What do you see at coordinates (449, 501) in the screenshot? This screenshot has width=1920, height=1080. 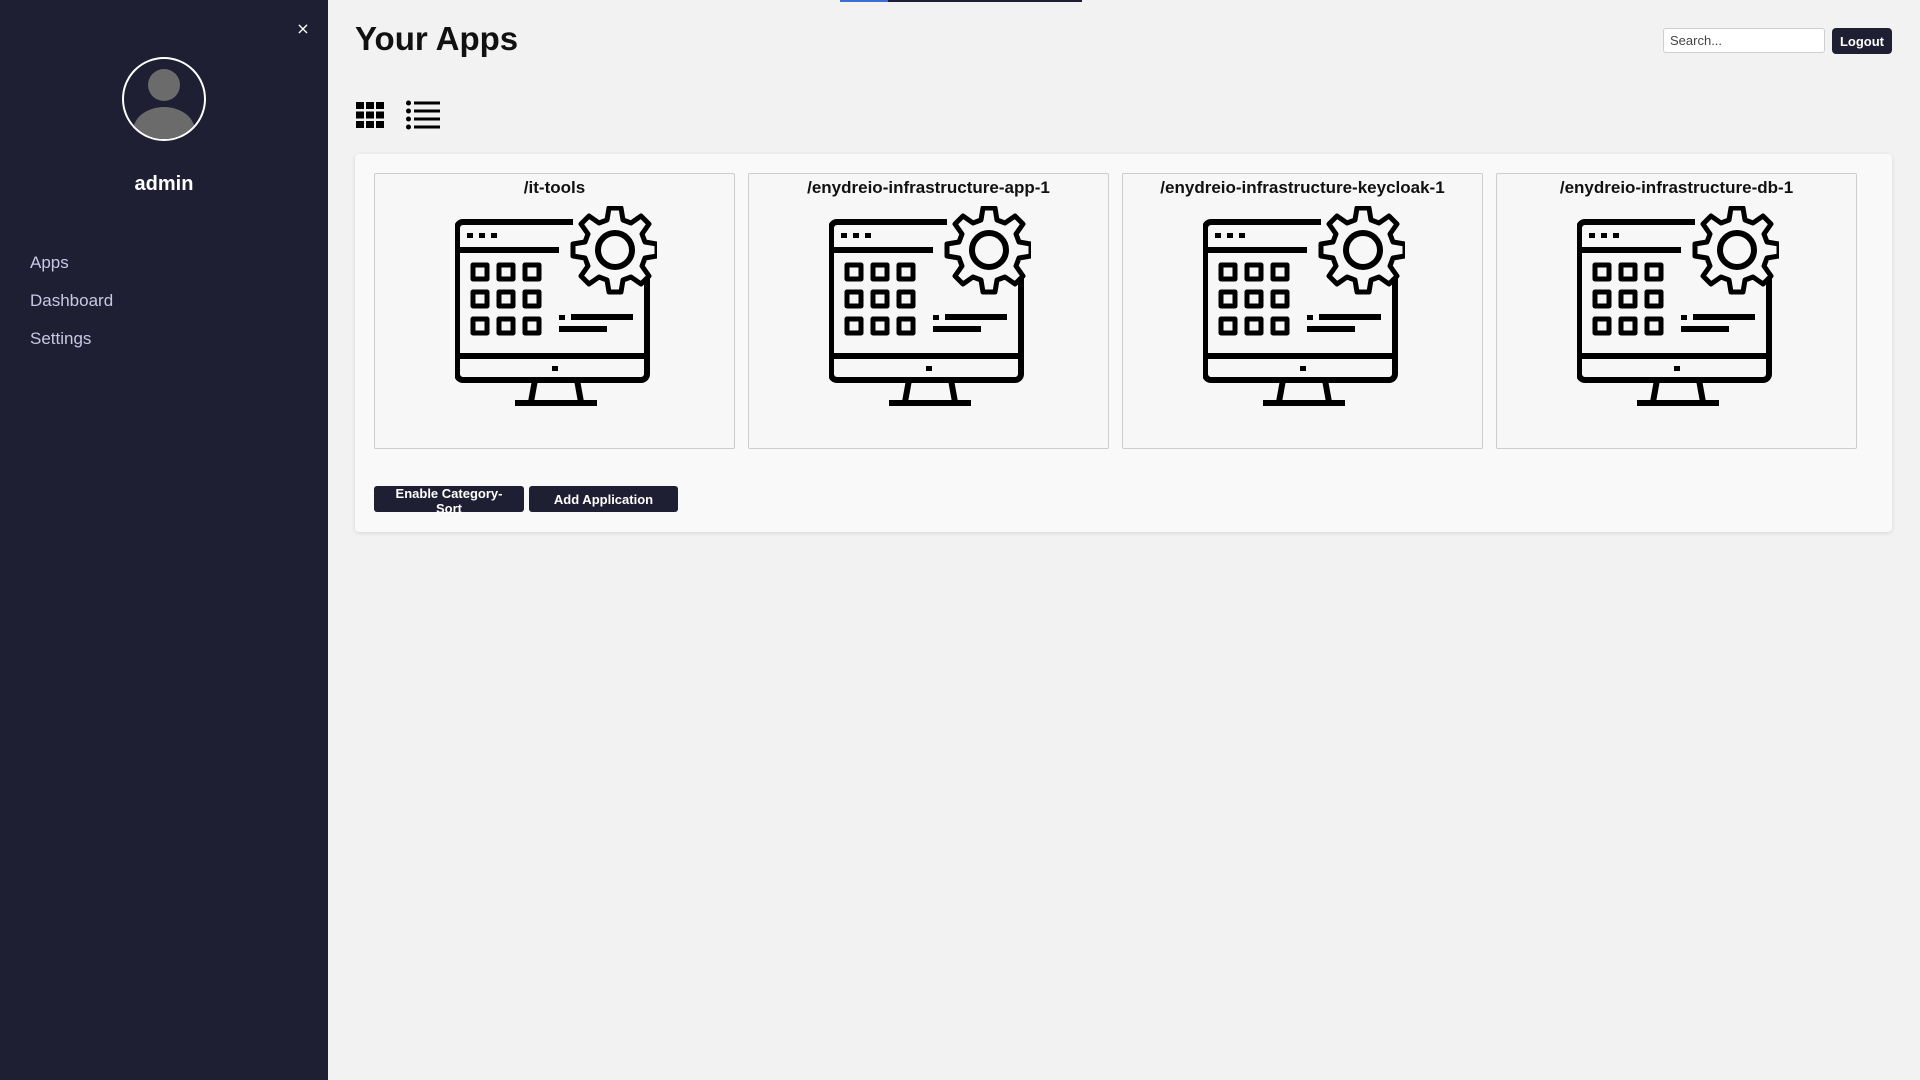 I see `enable-category-sort-button: Enable Category-Sort` at bounding box center [449, 501].